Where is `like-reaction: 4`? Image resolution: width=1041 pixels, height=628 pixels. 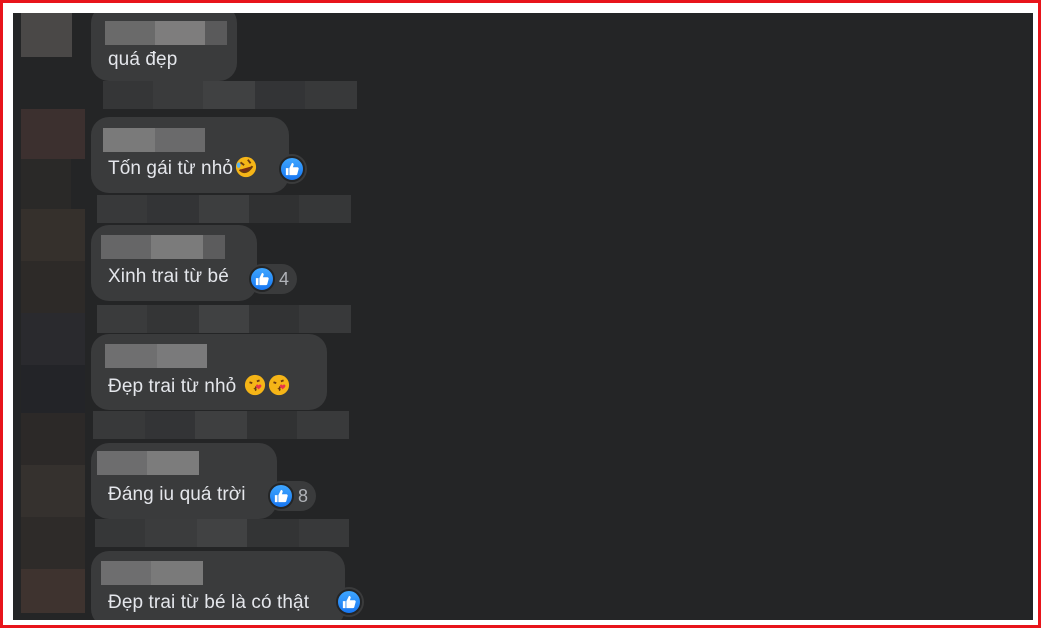
like-reaction: 4 is located at coordinates (272, 279).